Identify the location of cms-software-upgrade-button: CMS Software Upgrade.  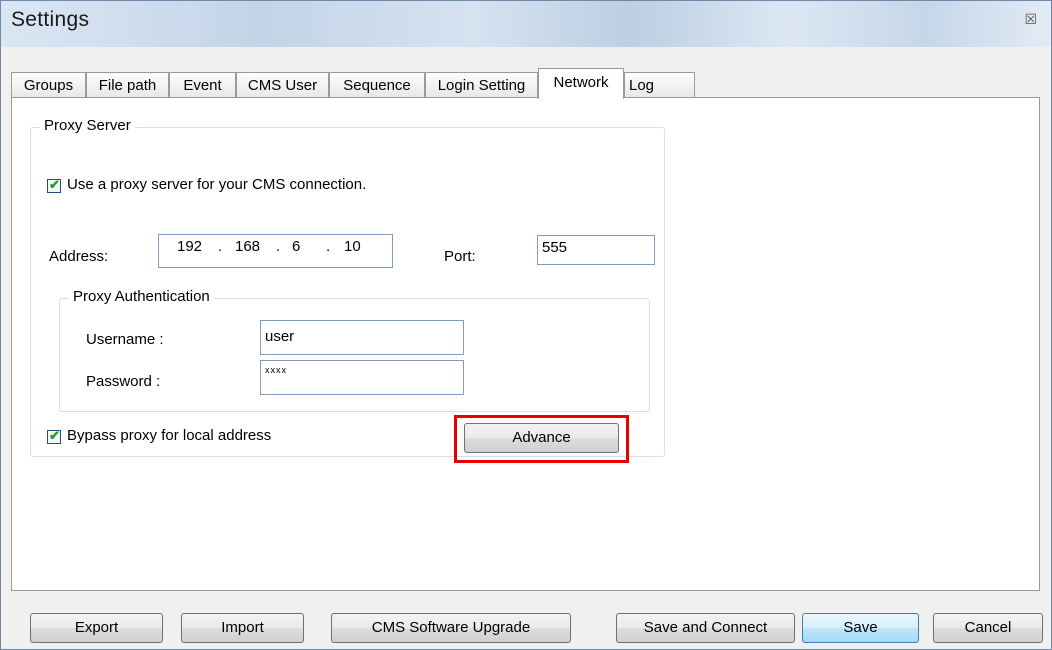
(451, 628).